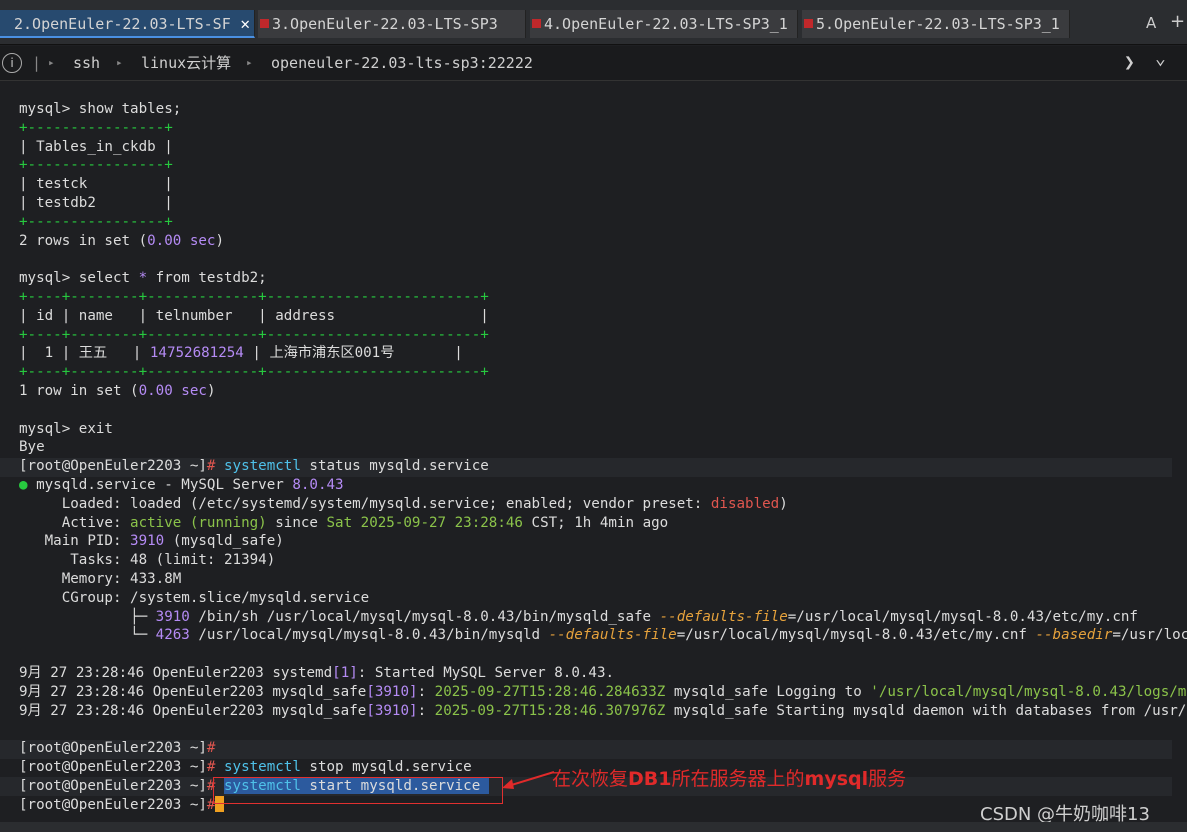 The image size is (1187, 832). What do you see at coordinates (385, 24) in the screenshot?
I see `tab-label: 3.OpenEuler-22.03-LTS-SP3` at bounding box center [385, 24].